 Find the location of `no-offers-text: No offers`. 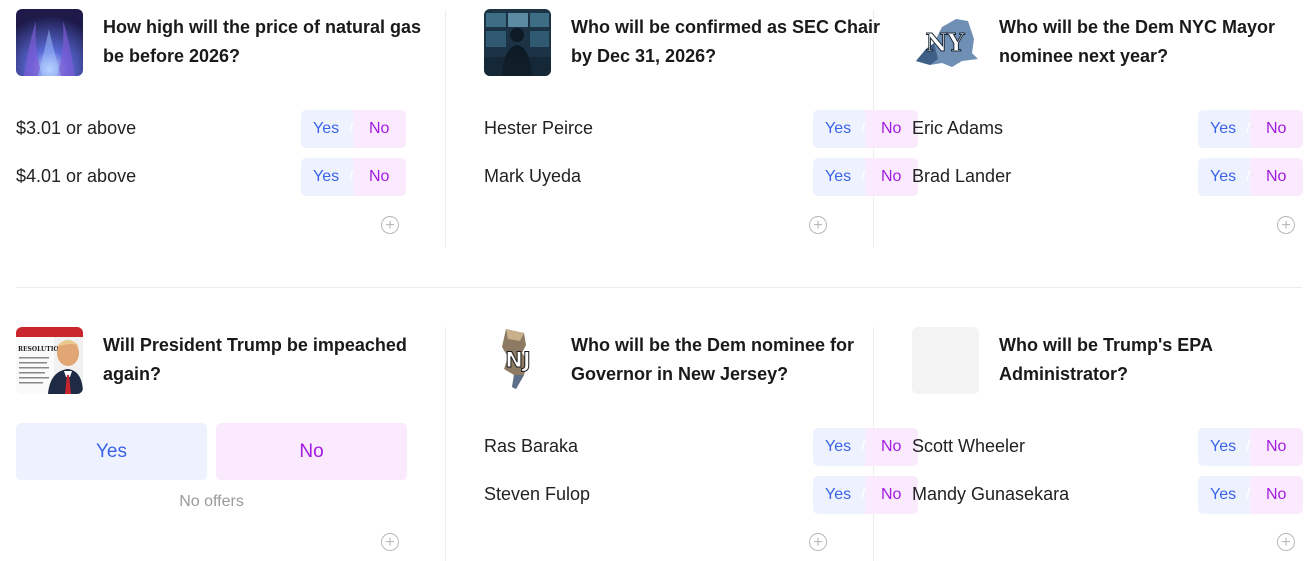

no-offers-text: No offers is located at coordinates (211, 501).